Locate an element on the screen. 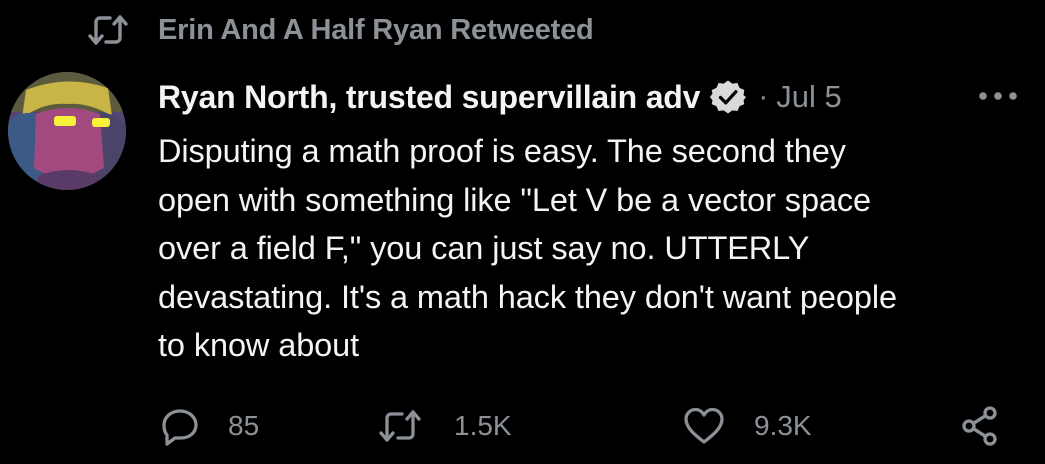  like-button: 9.3K is located at coordinates (747, 426).